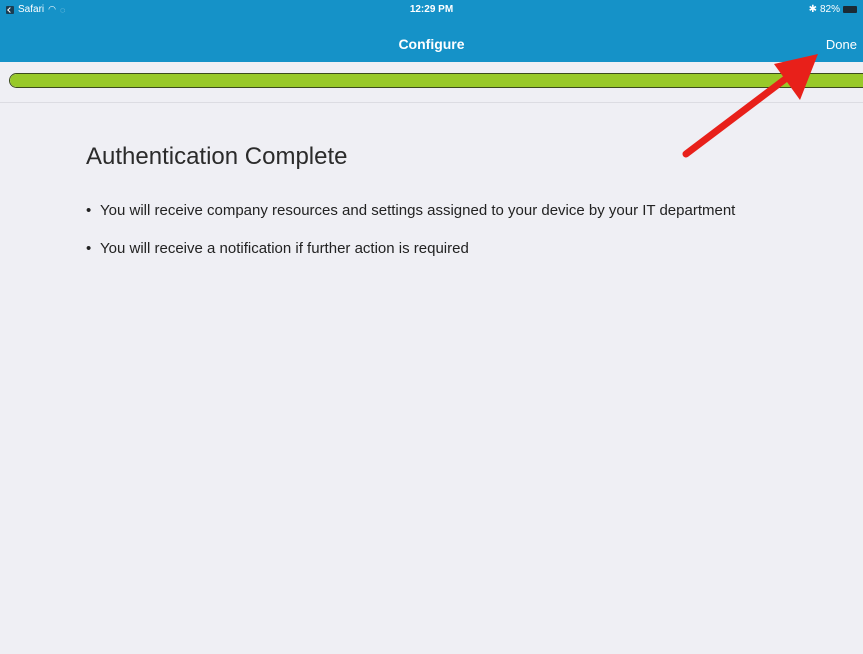  What do you see at coordinates (750, 106) in the screenshot?
I see `red-arrow-icon` at bounding box center [750, 106].